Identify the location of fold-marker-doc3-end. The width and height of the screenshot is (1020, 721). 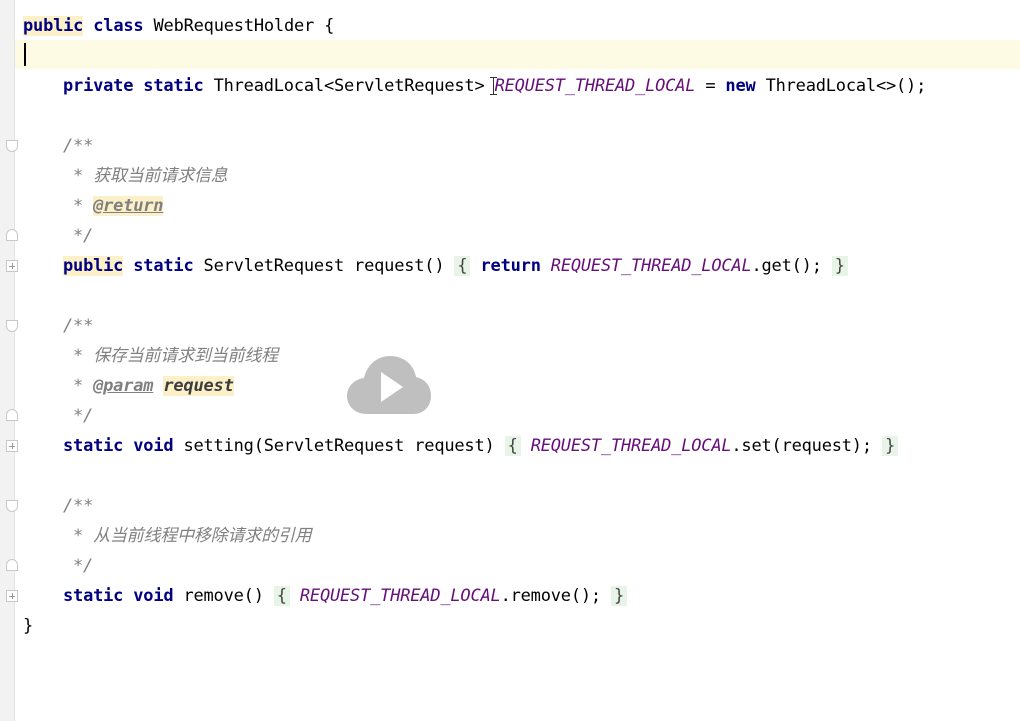
(12, 565).